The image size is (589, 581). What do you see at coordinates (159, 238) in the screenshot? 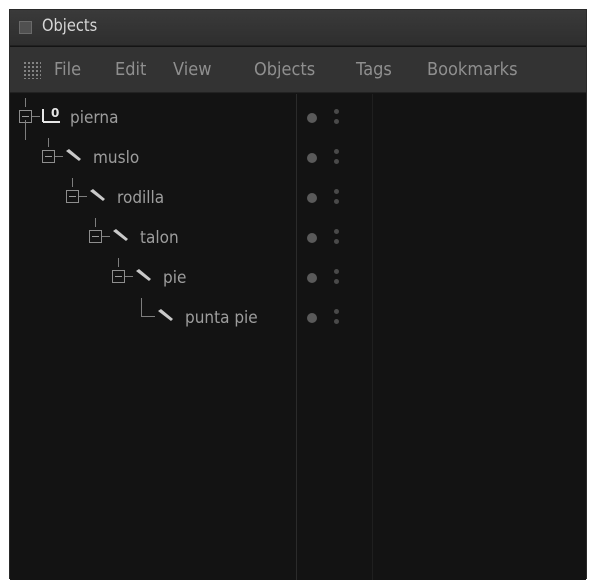
I see `object-label: talon` at bounding box center [159, 238].